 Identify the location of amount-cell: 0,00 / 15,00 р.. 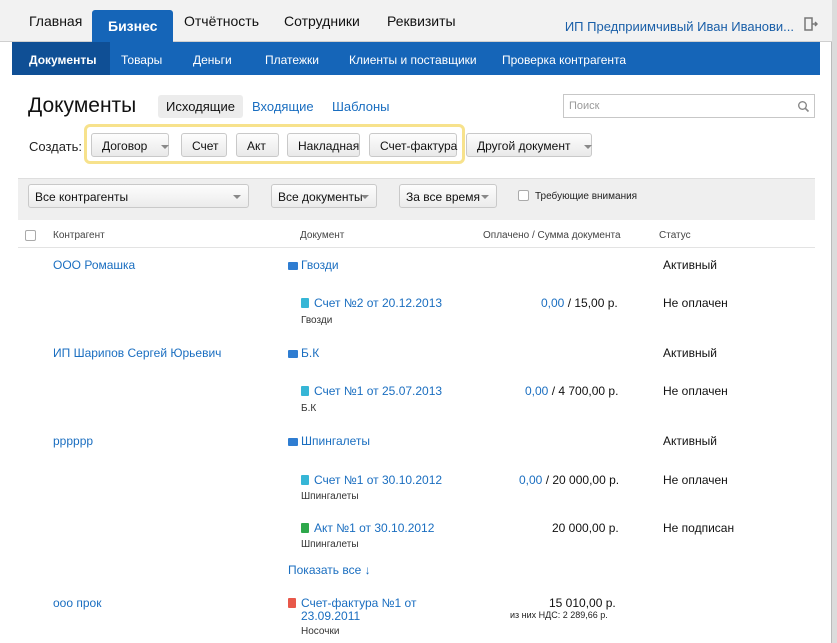
(579, 303).